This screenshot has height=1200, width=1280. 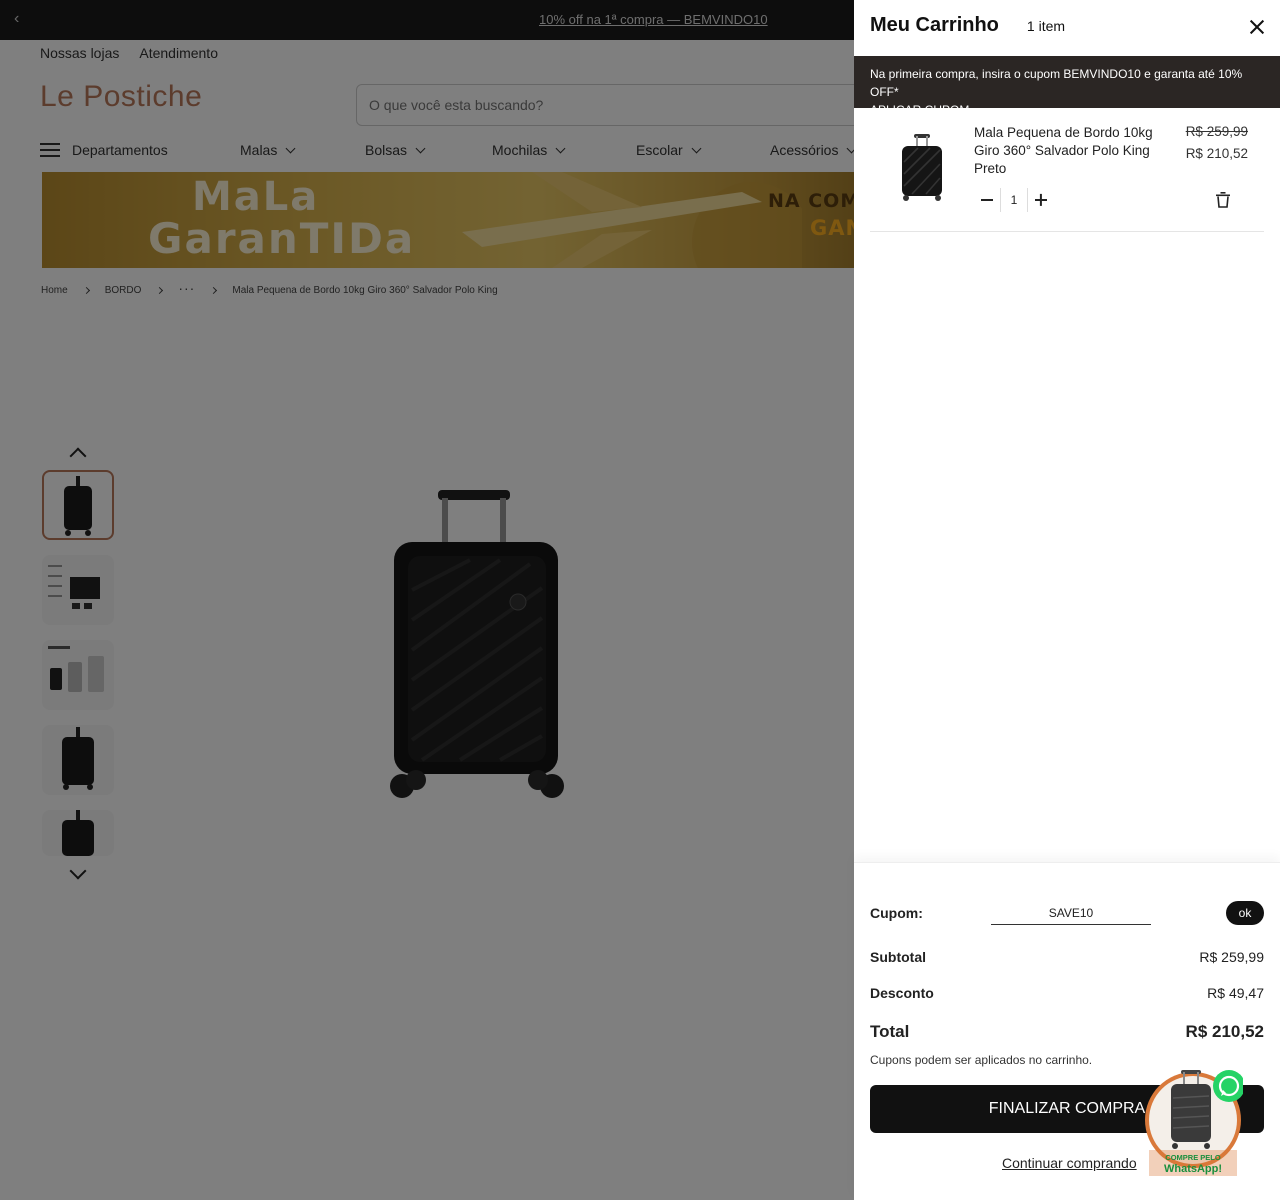 I want to click on whatsapp-widget: COMPRE PELO WhatsApp!, so click(x=1193, y=1123).